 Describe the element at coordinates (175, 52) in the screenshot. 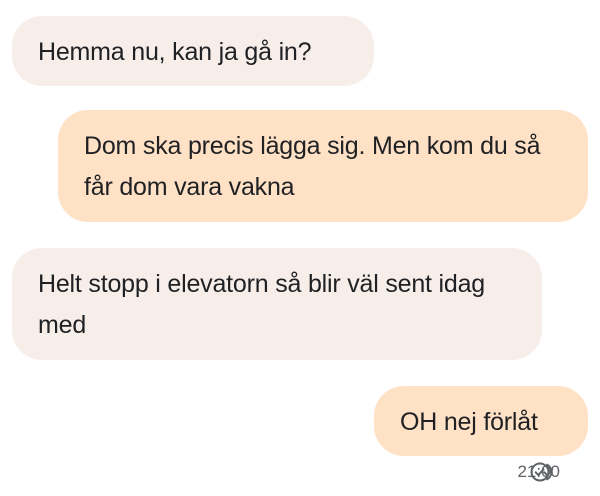

I see `message-text: Hemma nu, kan ja gå in?` at that location.